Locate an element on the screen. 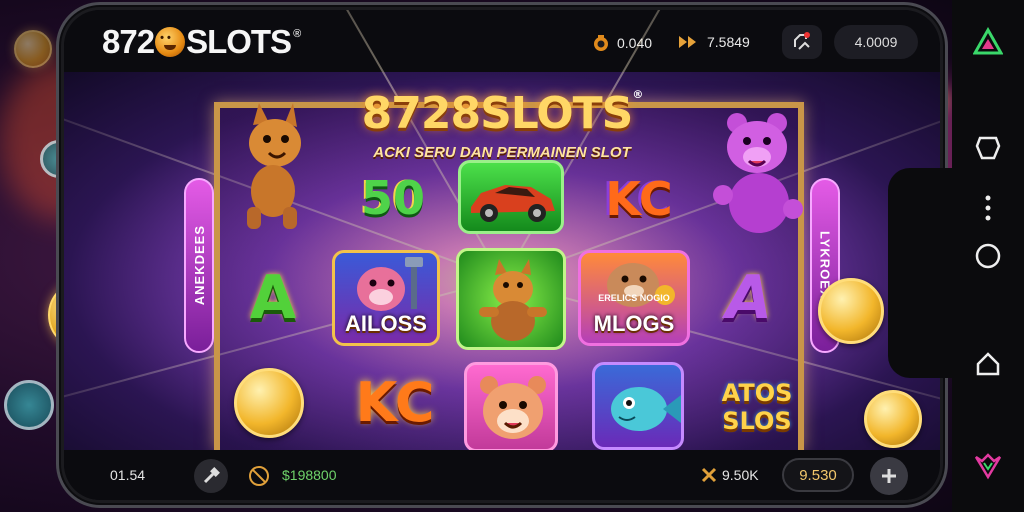  bet-value: 9.530 is located at coordinates (818, 475).